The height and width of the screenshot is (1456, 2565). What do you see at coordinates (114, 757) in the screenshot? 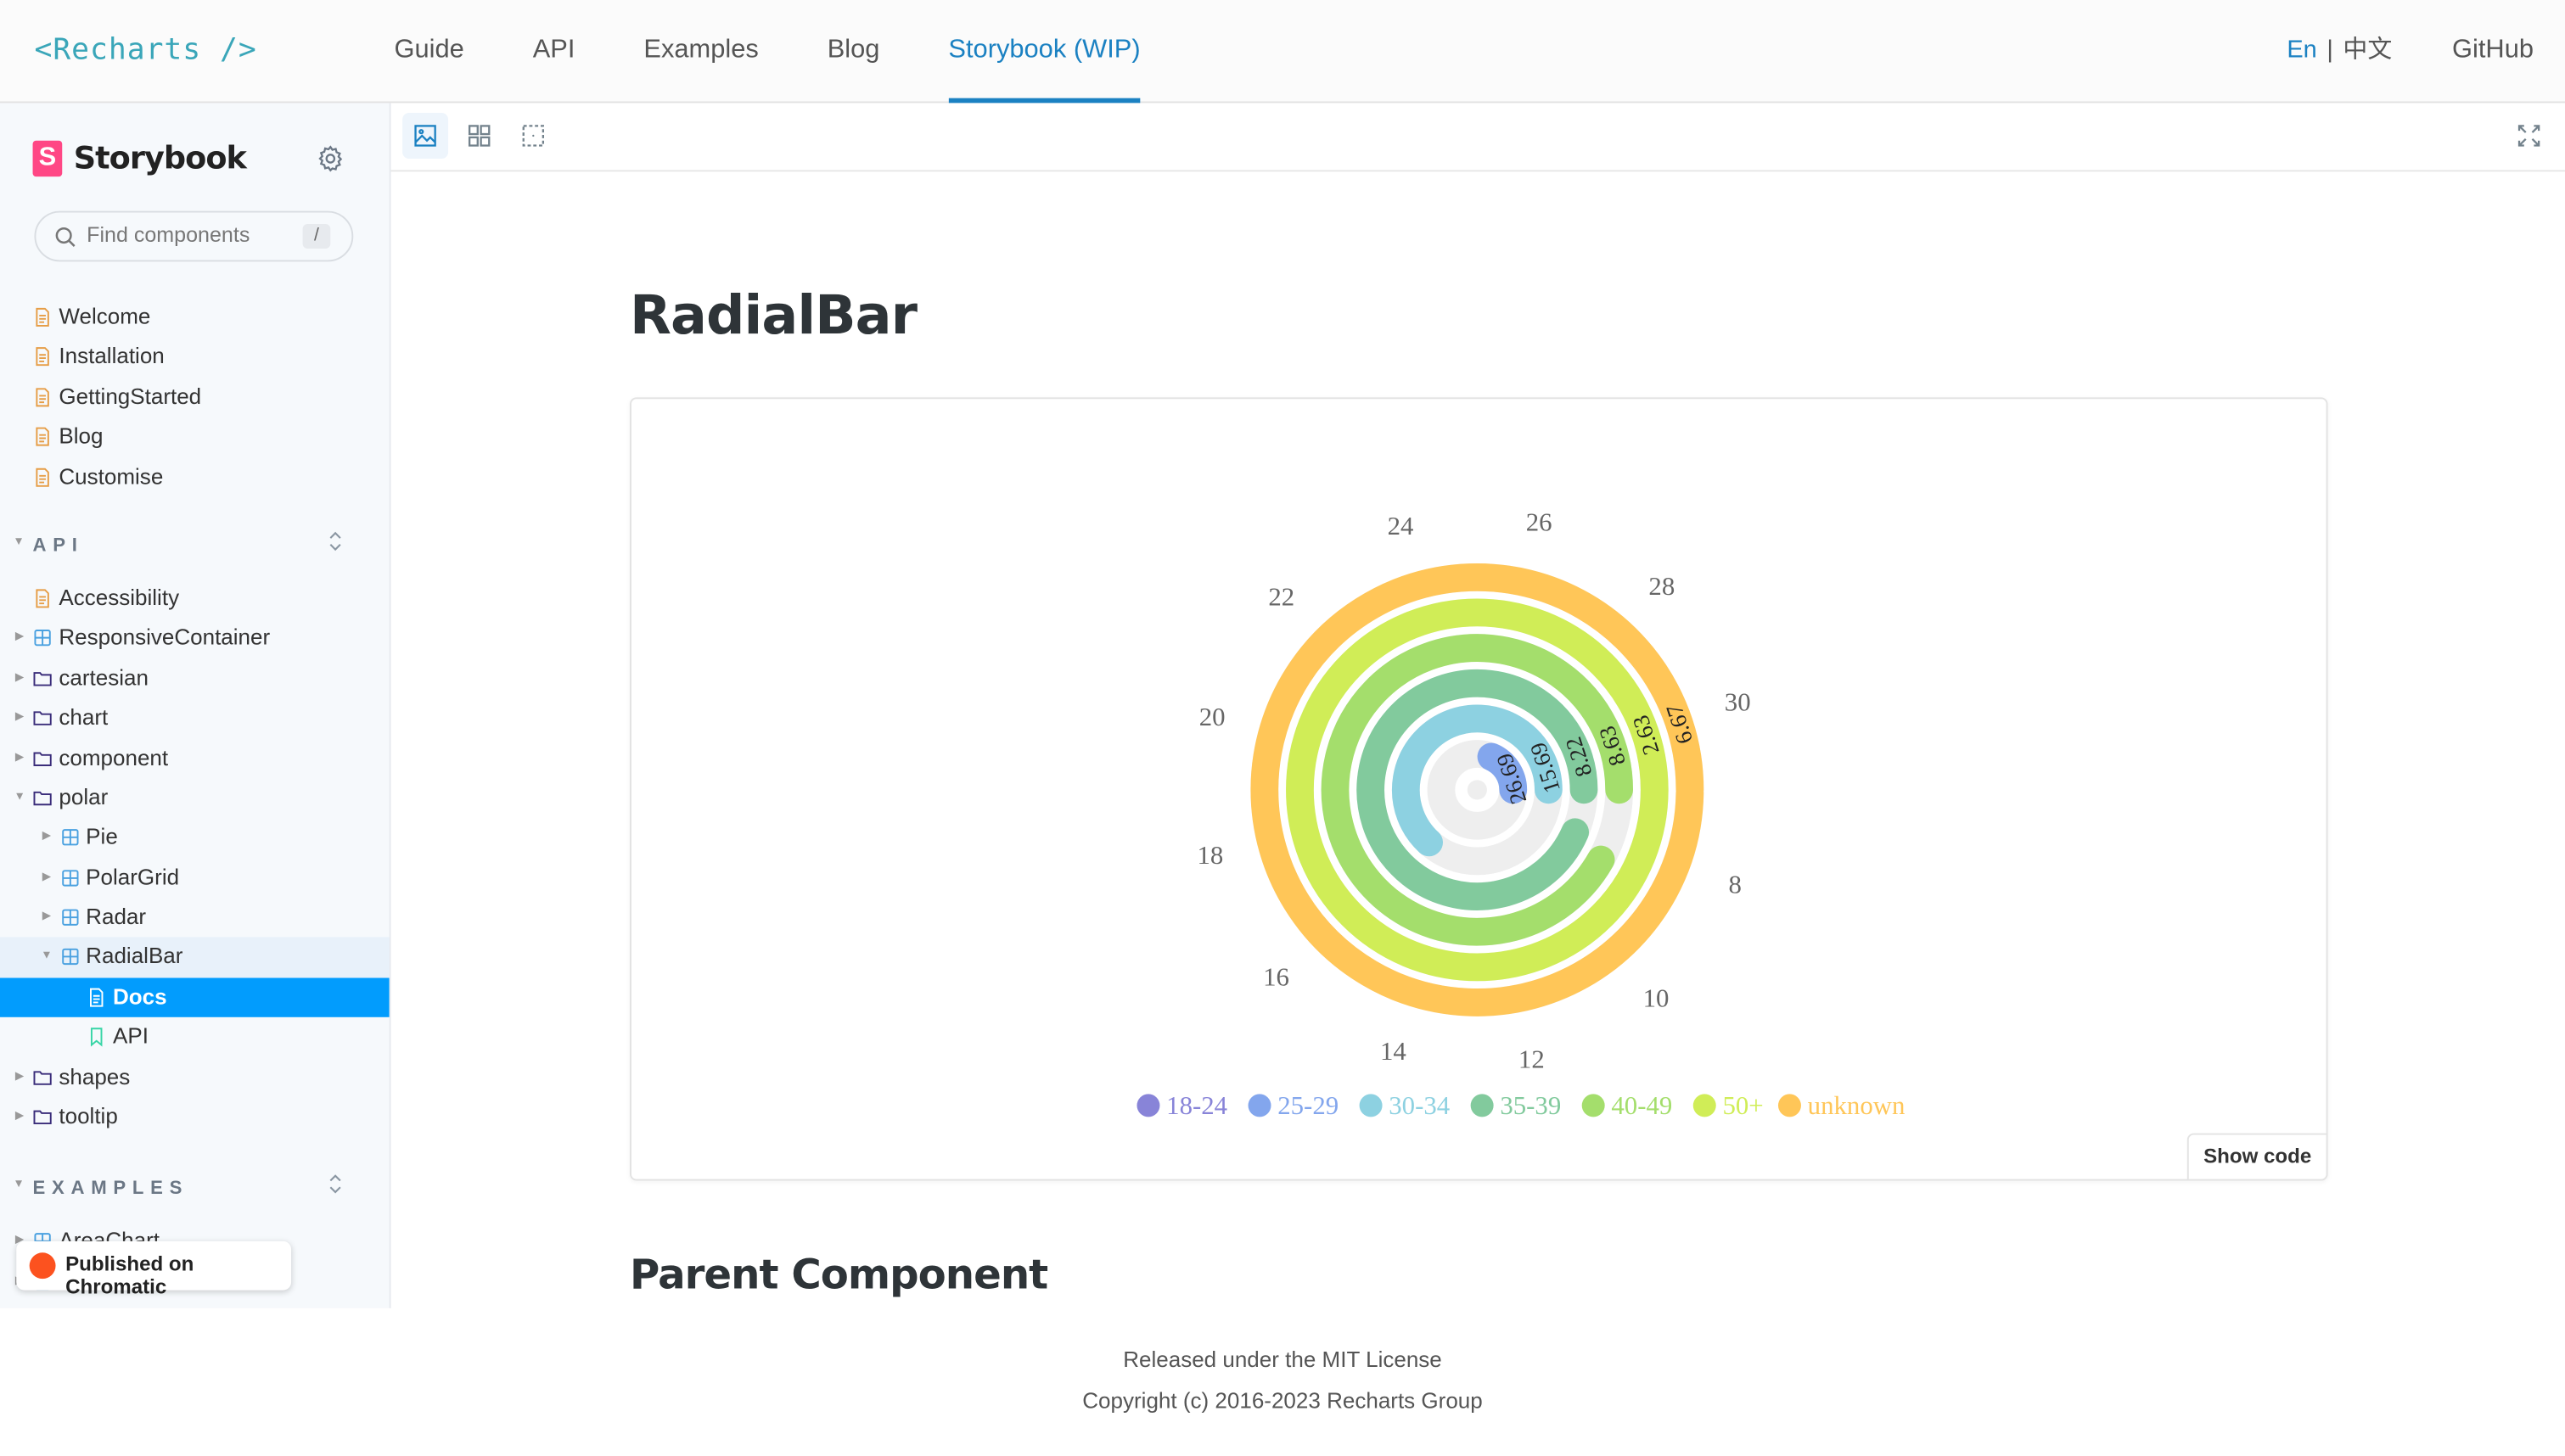
I see `sidebar-item-label: component` at bounding box center [114, 757].